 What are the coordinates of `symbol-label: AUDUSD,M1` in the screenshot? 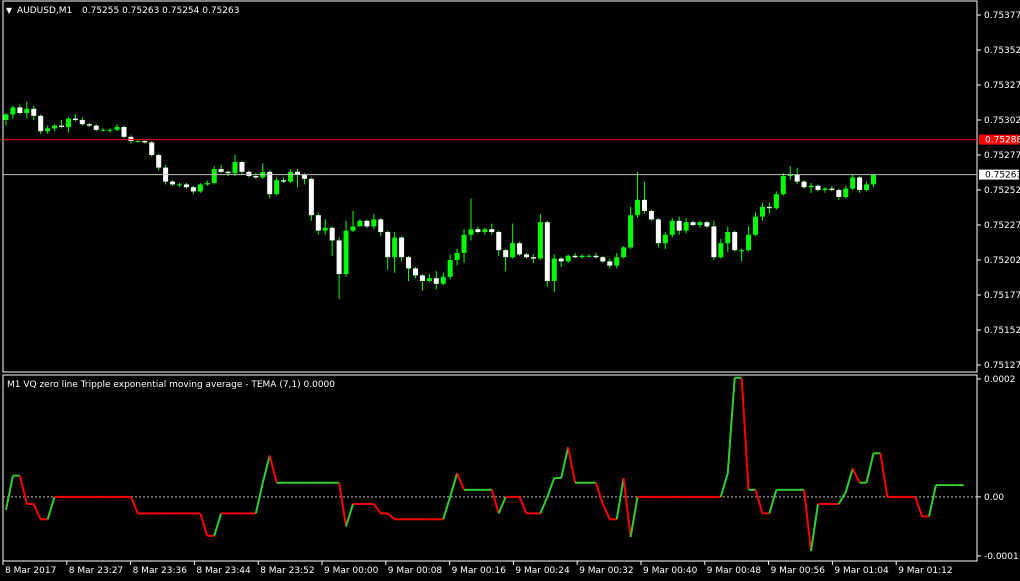 It's located at (44, 11).